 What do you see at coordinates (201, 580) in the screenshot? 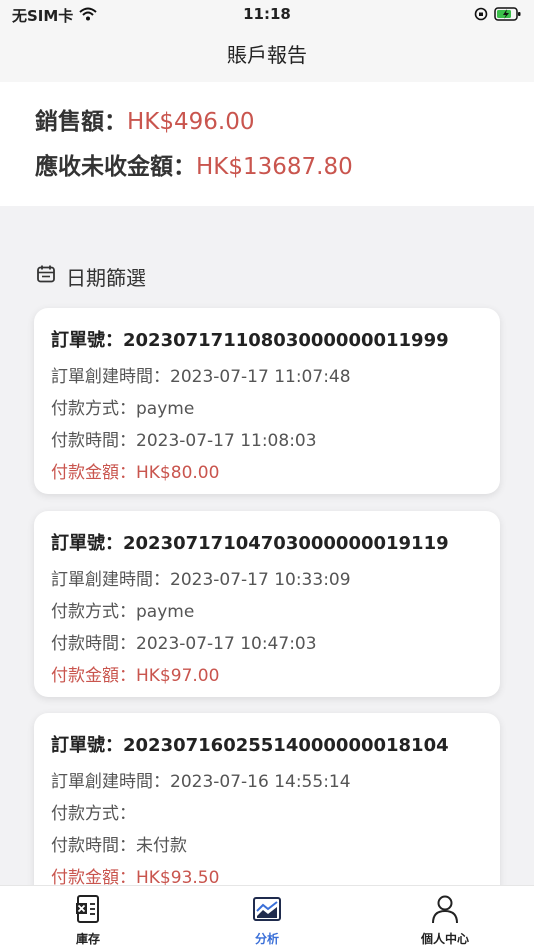
I see `order-created-time: 訂單創建時間：2023-07-17 10:33:09` at bounding box center [201, 580].